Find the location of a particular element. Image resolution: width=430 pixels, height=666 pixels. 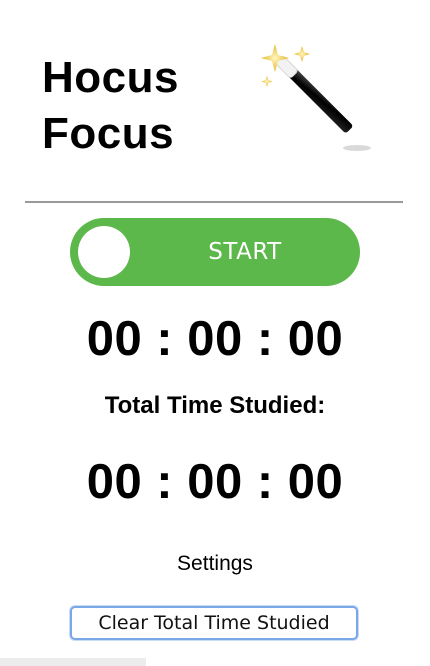

magic-wand-icon is located at coordinates (316, 97).